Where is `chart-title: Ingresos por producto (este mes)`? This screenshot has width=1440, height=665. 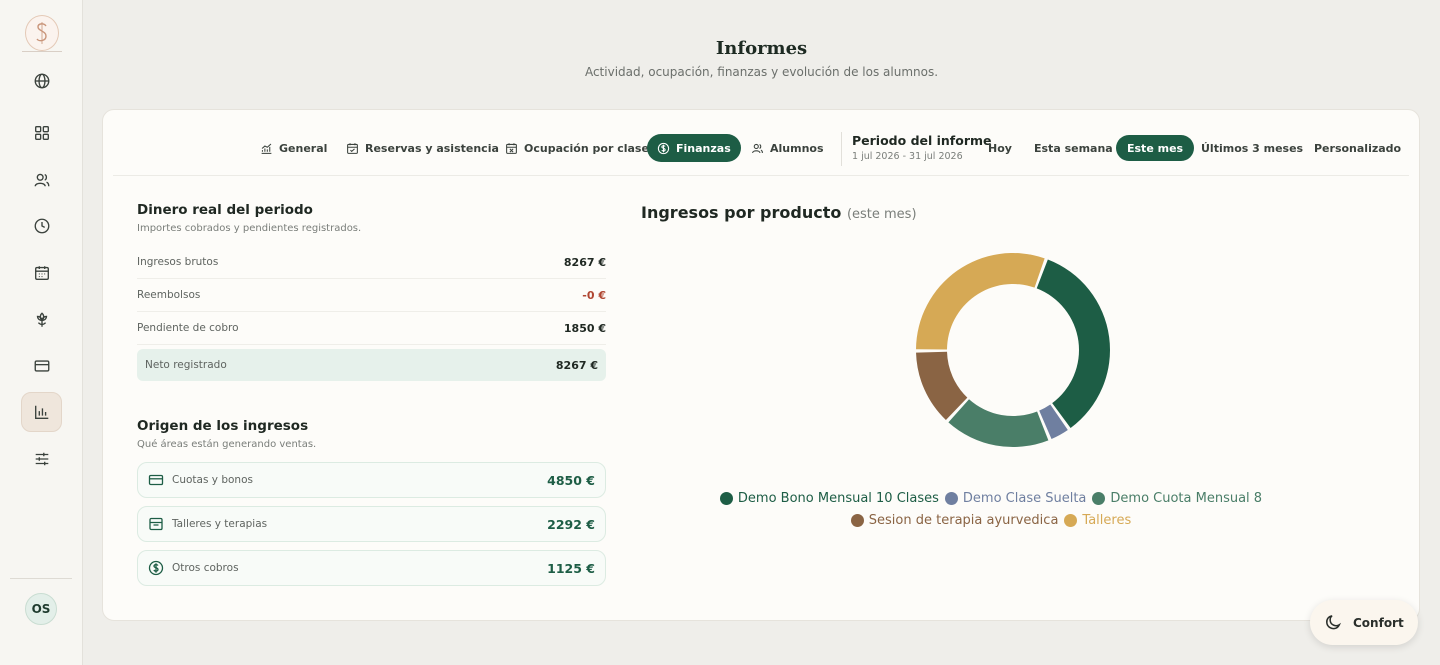
chart-title: Ingresos por producto (este mes) is located at coordinates (779, 212).